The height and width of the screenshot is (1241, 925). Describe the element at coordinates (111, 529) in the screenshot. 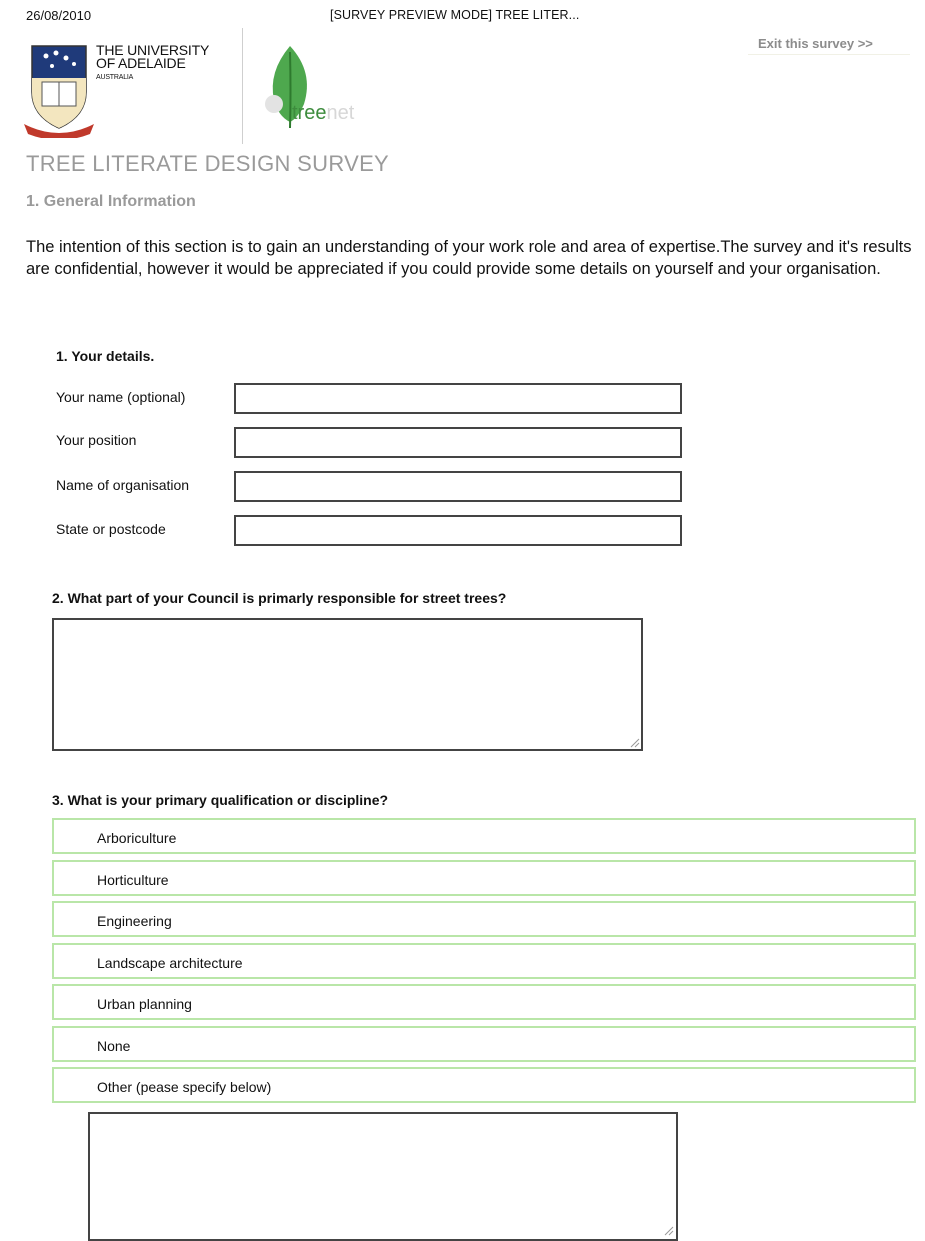

I see `postcode-field-label: State or postcode` at that location.